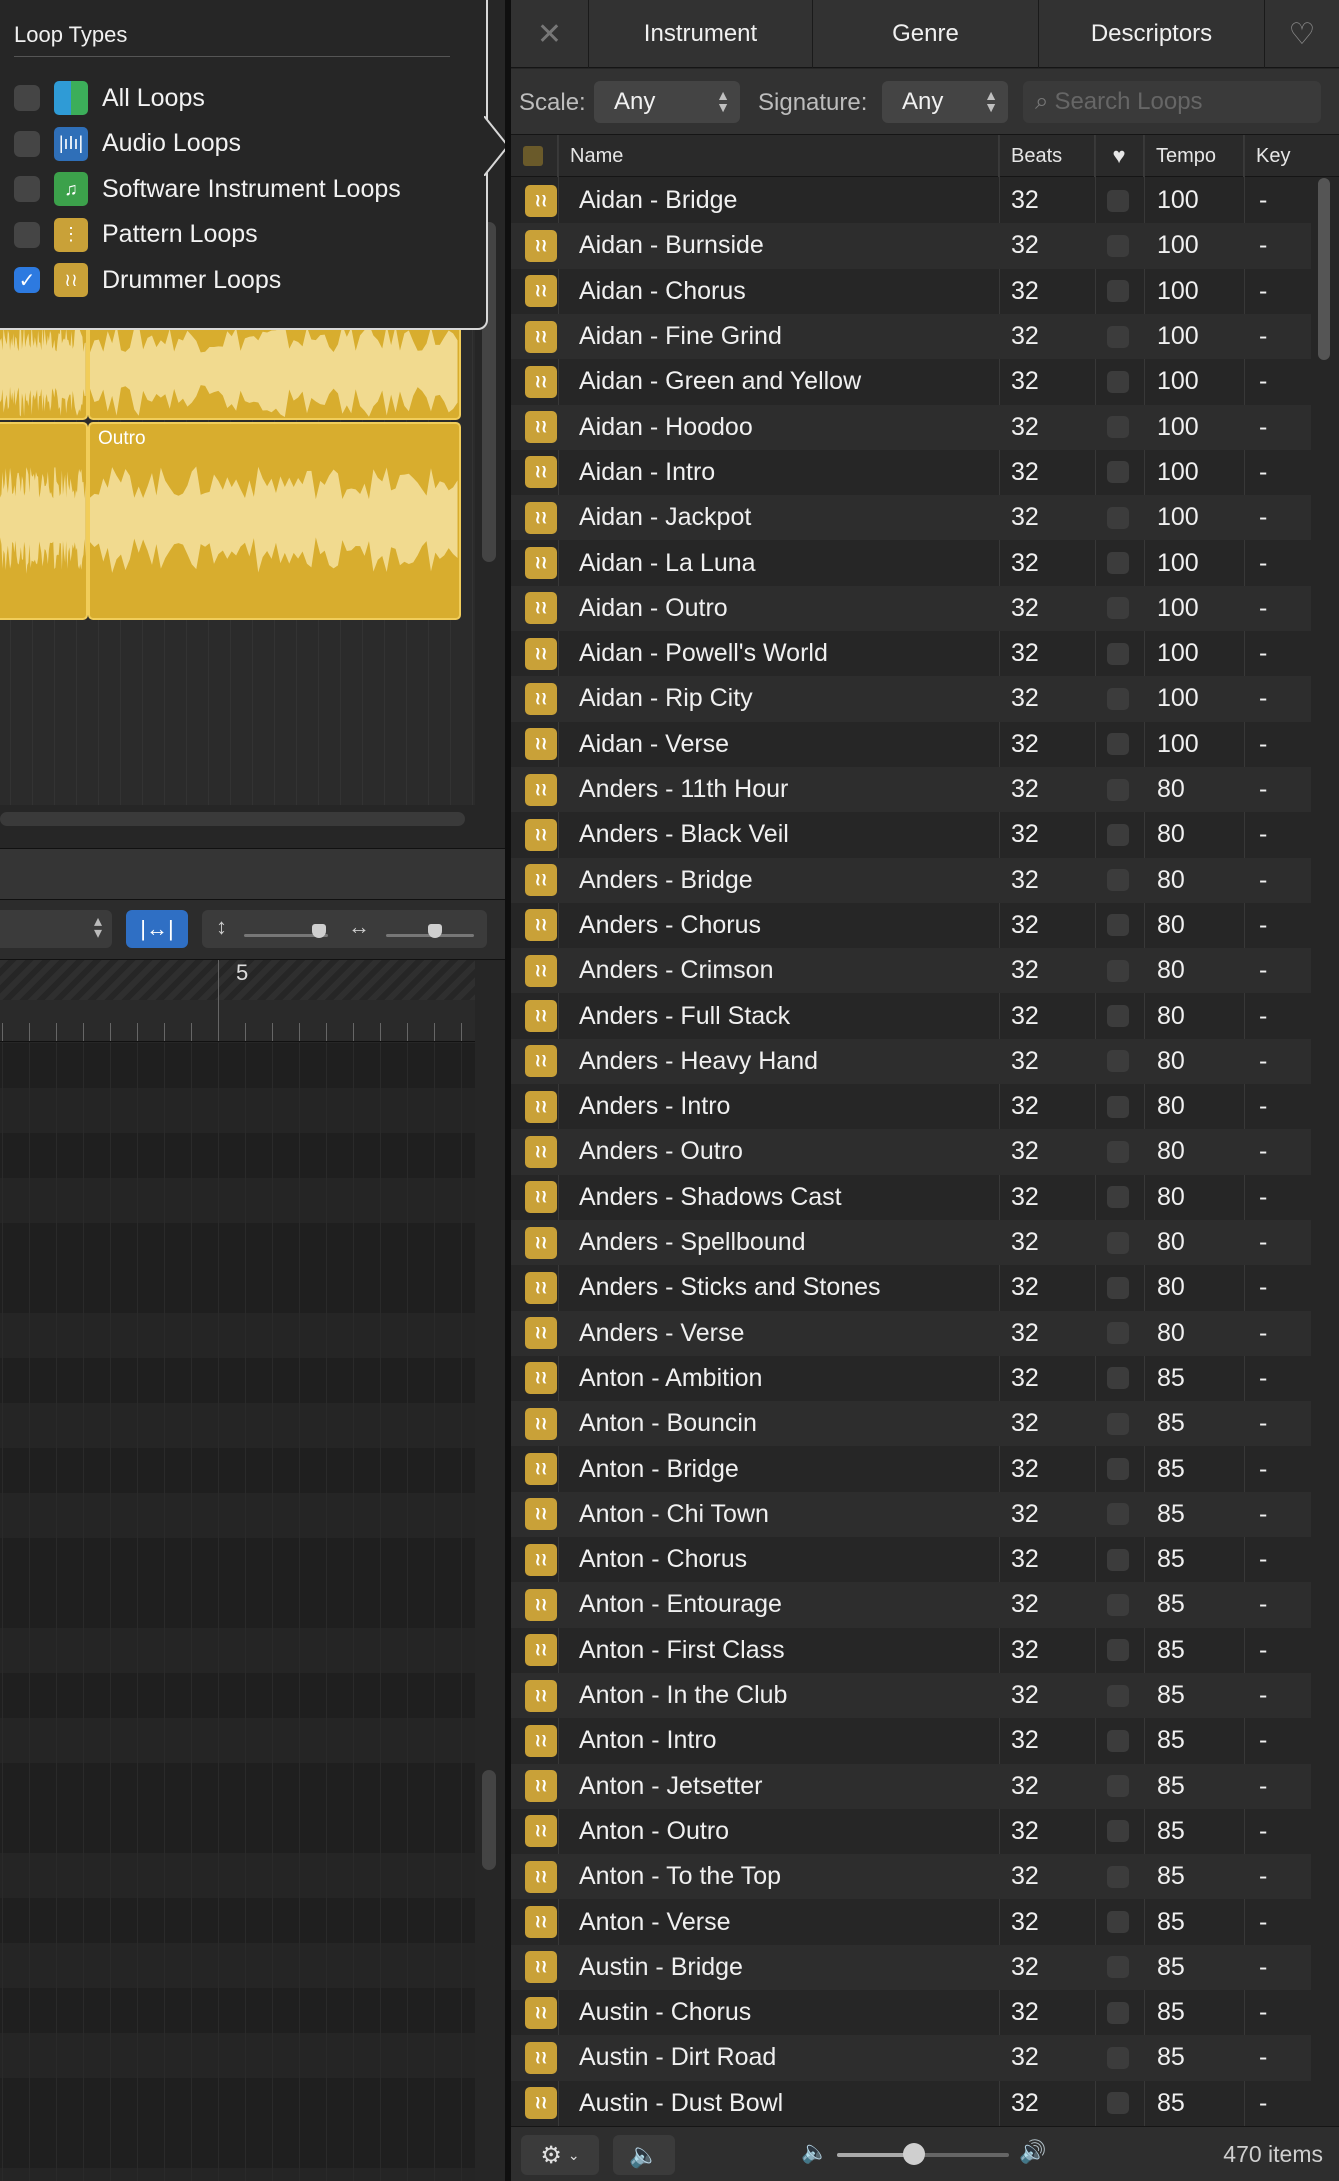 This screenshot has width=1339, height=2181. What do you see at coordinates (911, 518) in the screenshot?
I see `loop-row: ≀≀ Aidan - Jackpot 32 100 -` at bounding box center [911, 518].